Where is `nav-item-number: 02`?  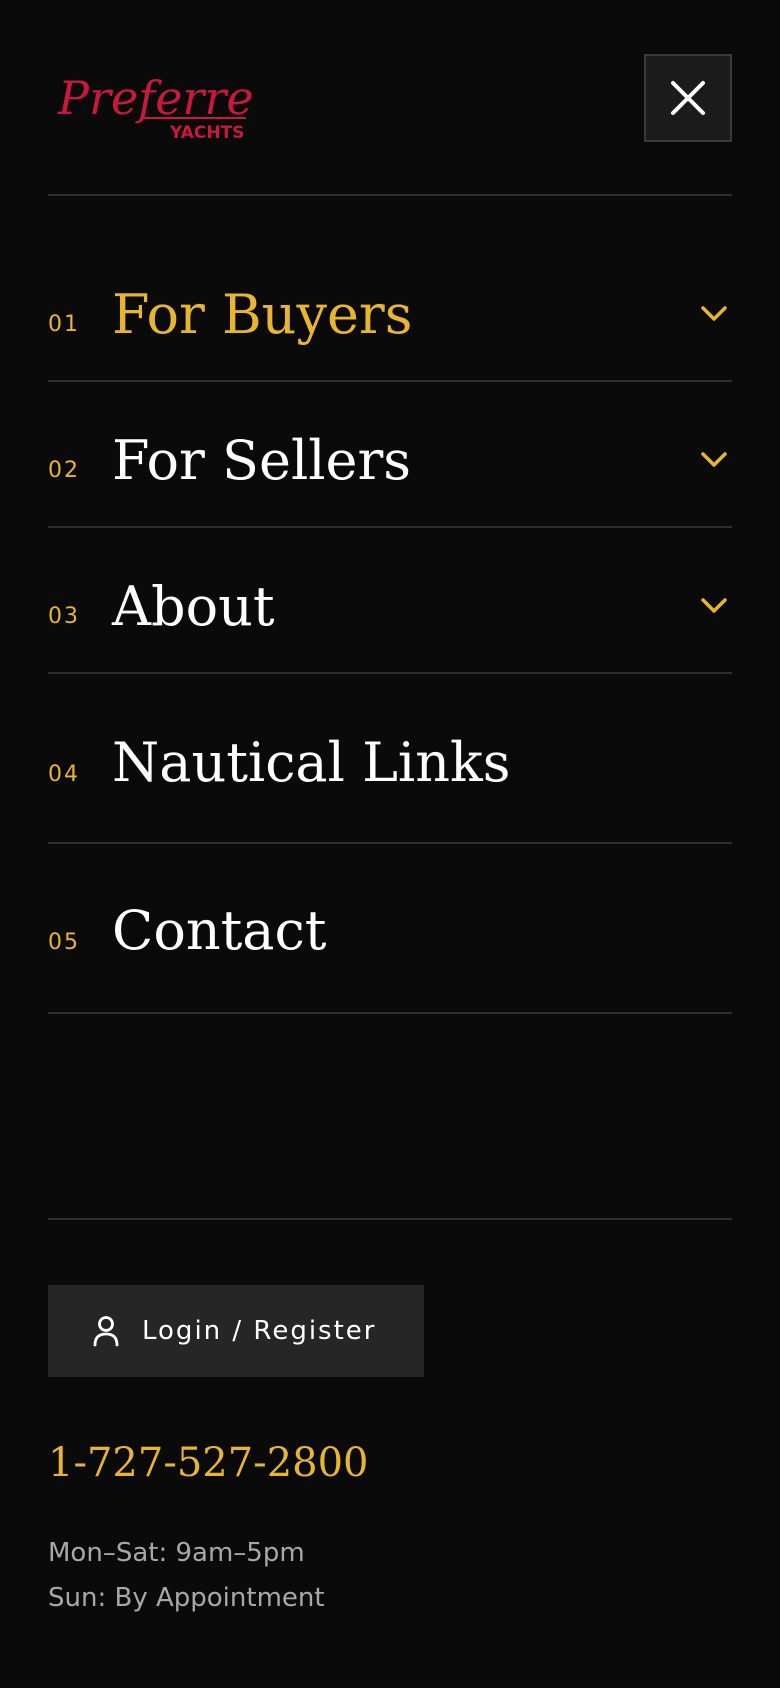
nav-item-number: 02 is located at coordinates (64, 470).